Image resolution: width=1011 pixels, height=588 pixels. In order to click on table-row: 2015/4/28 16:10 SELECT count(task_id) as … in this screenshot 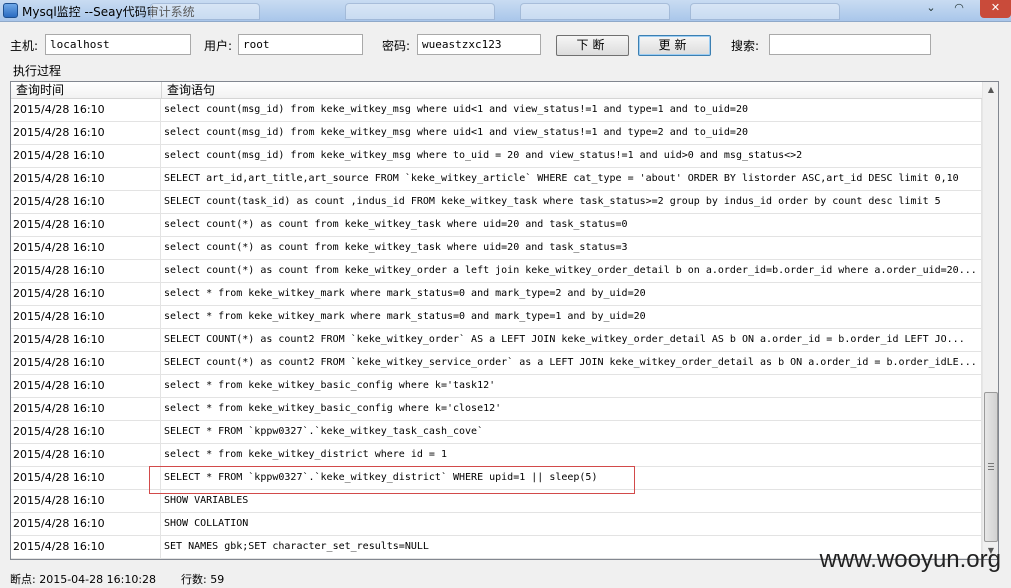, I will do `click(497, 202)`.